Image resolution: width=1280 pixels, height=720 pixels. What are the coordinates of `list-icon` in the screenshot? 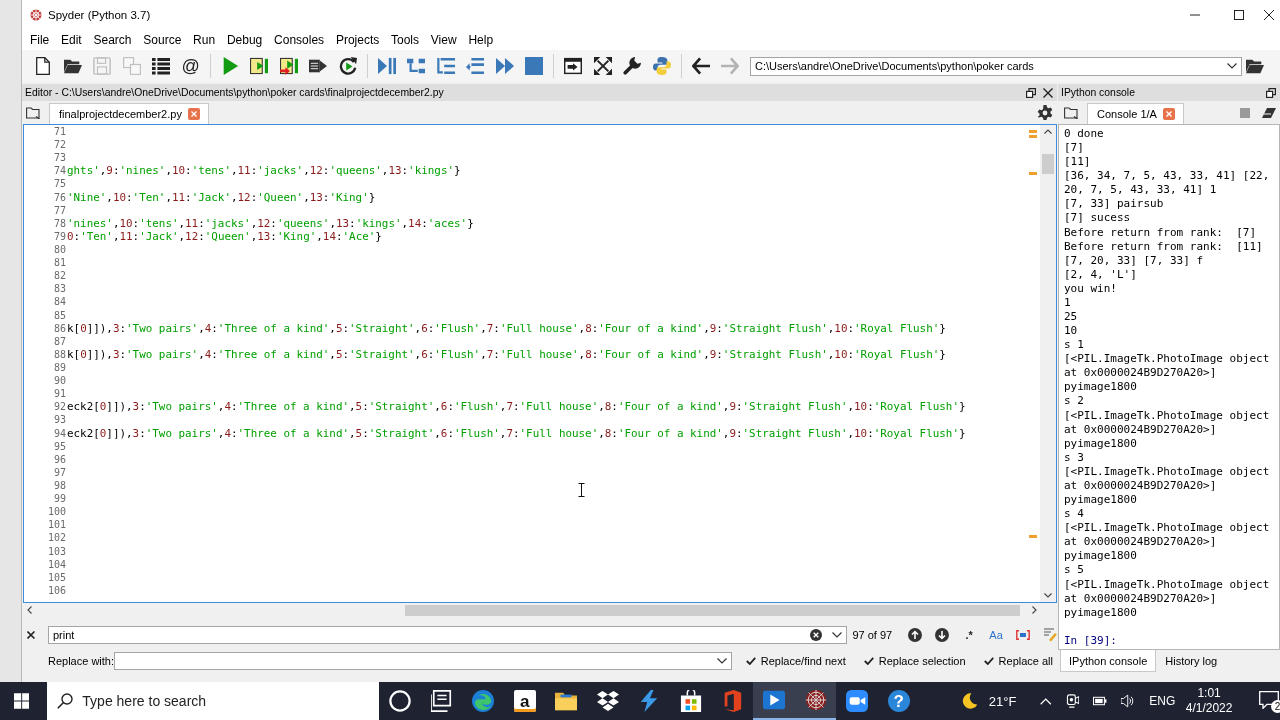 It's located at (161, 66).